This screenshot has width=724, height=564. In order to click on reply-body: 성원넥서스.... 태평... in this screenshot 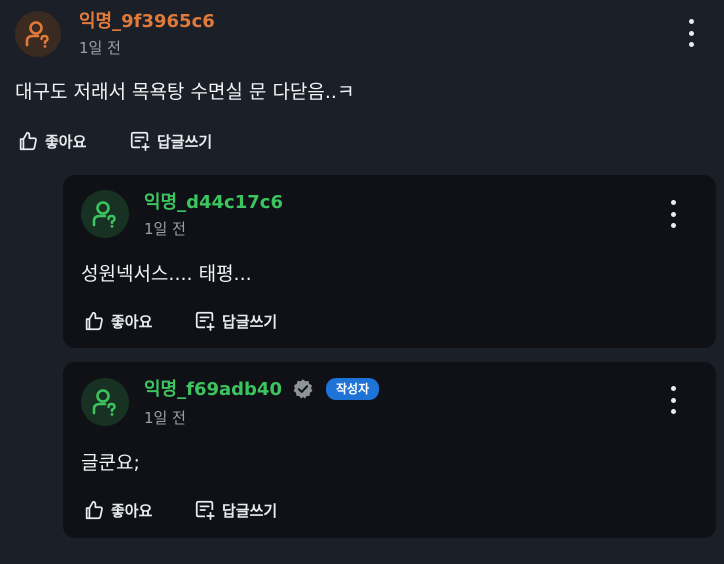, I will do `click(166, 274)`.